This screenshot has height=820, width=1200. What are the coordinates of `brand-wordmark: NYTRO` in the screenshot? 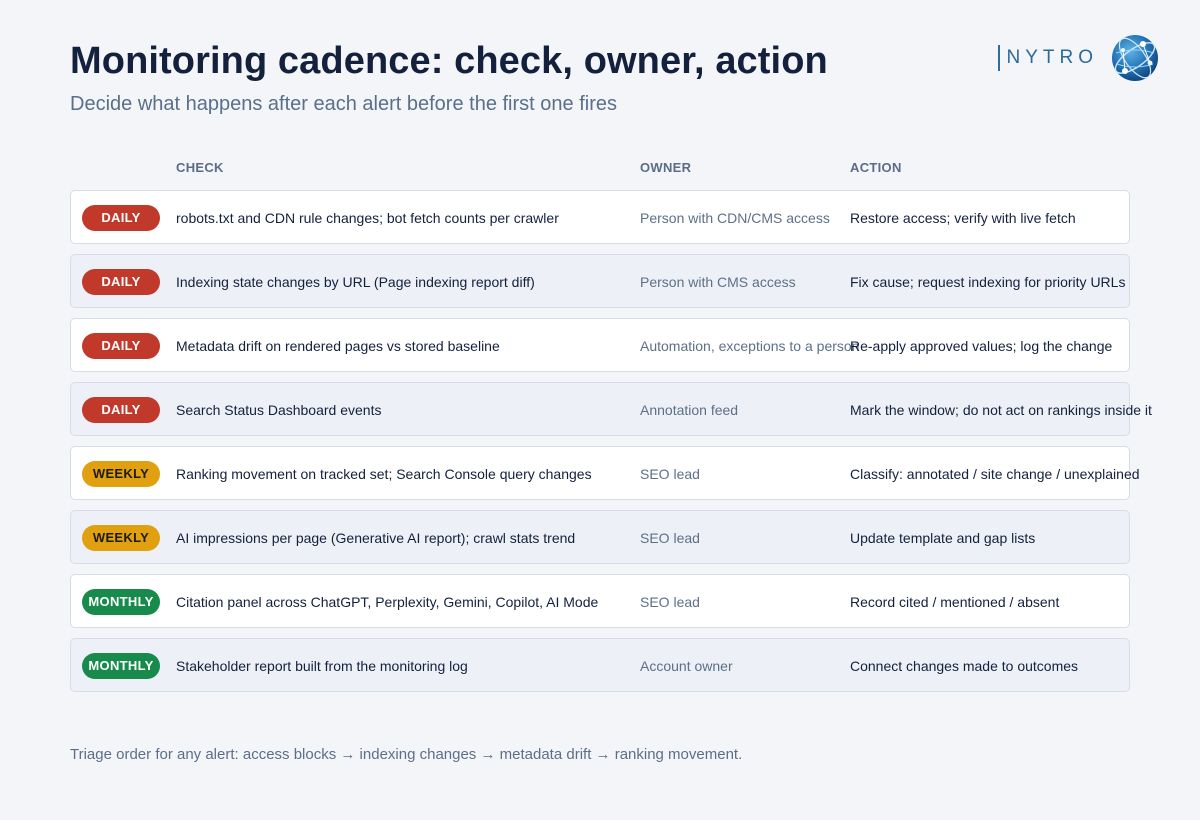 It's located at (1052, 57).